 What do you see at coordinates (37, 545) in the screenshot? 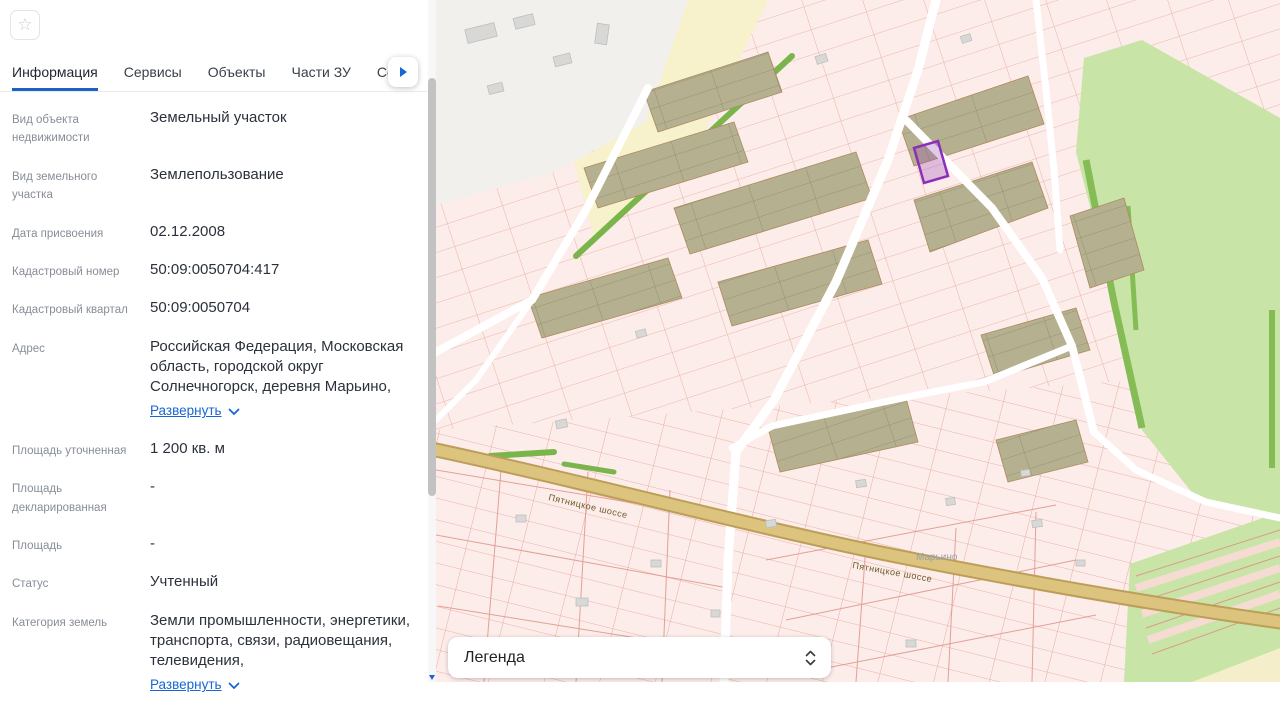
I see `field-label: Площадь` at bounding box center [37, 545].